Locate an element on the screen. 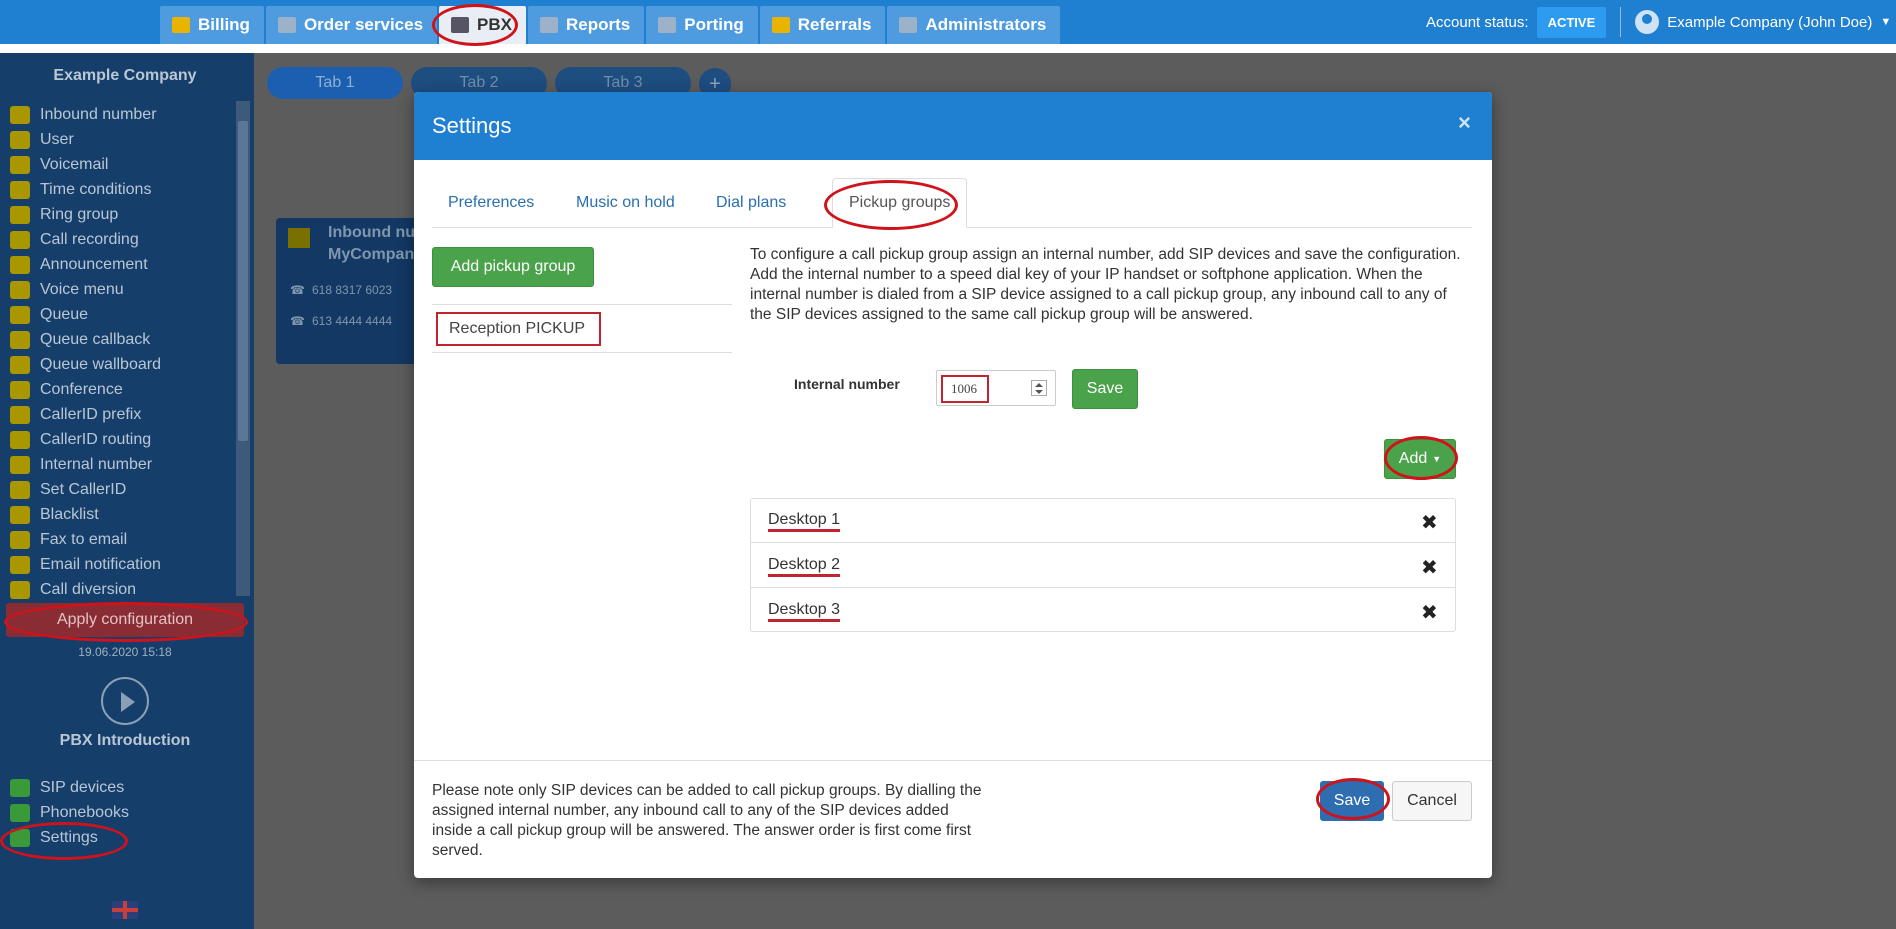 The width and height of the screenshot is (1896, 929). modal-title: Settings is located at coordinates (472, 125).